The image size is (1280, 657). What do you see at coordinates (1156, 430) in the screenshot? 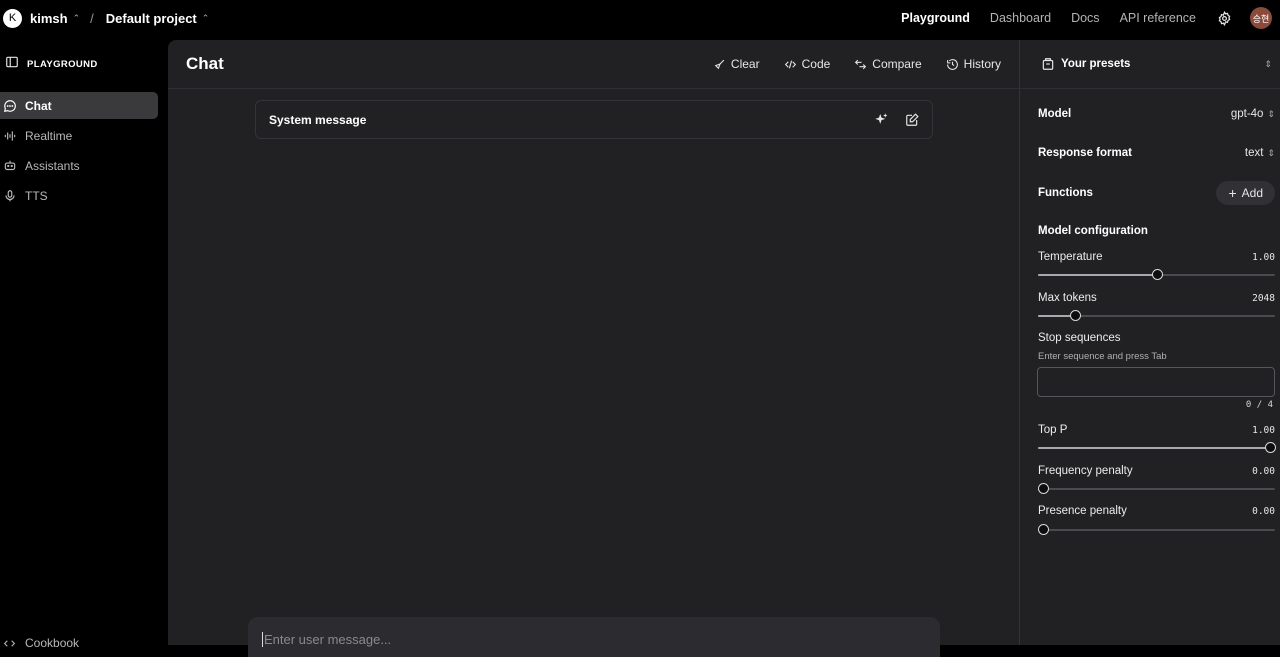
I see `top-p-row: Top P 1.00` at bounding box center [1156, 430].